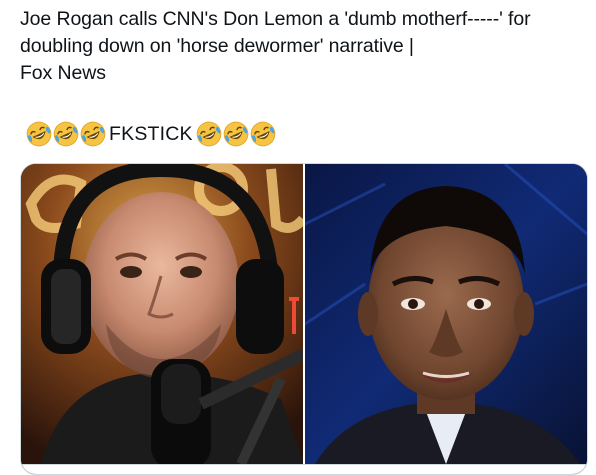  I want to click on emoji-line: FKSTICK, so click(151, 134).